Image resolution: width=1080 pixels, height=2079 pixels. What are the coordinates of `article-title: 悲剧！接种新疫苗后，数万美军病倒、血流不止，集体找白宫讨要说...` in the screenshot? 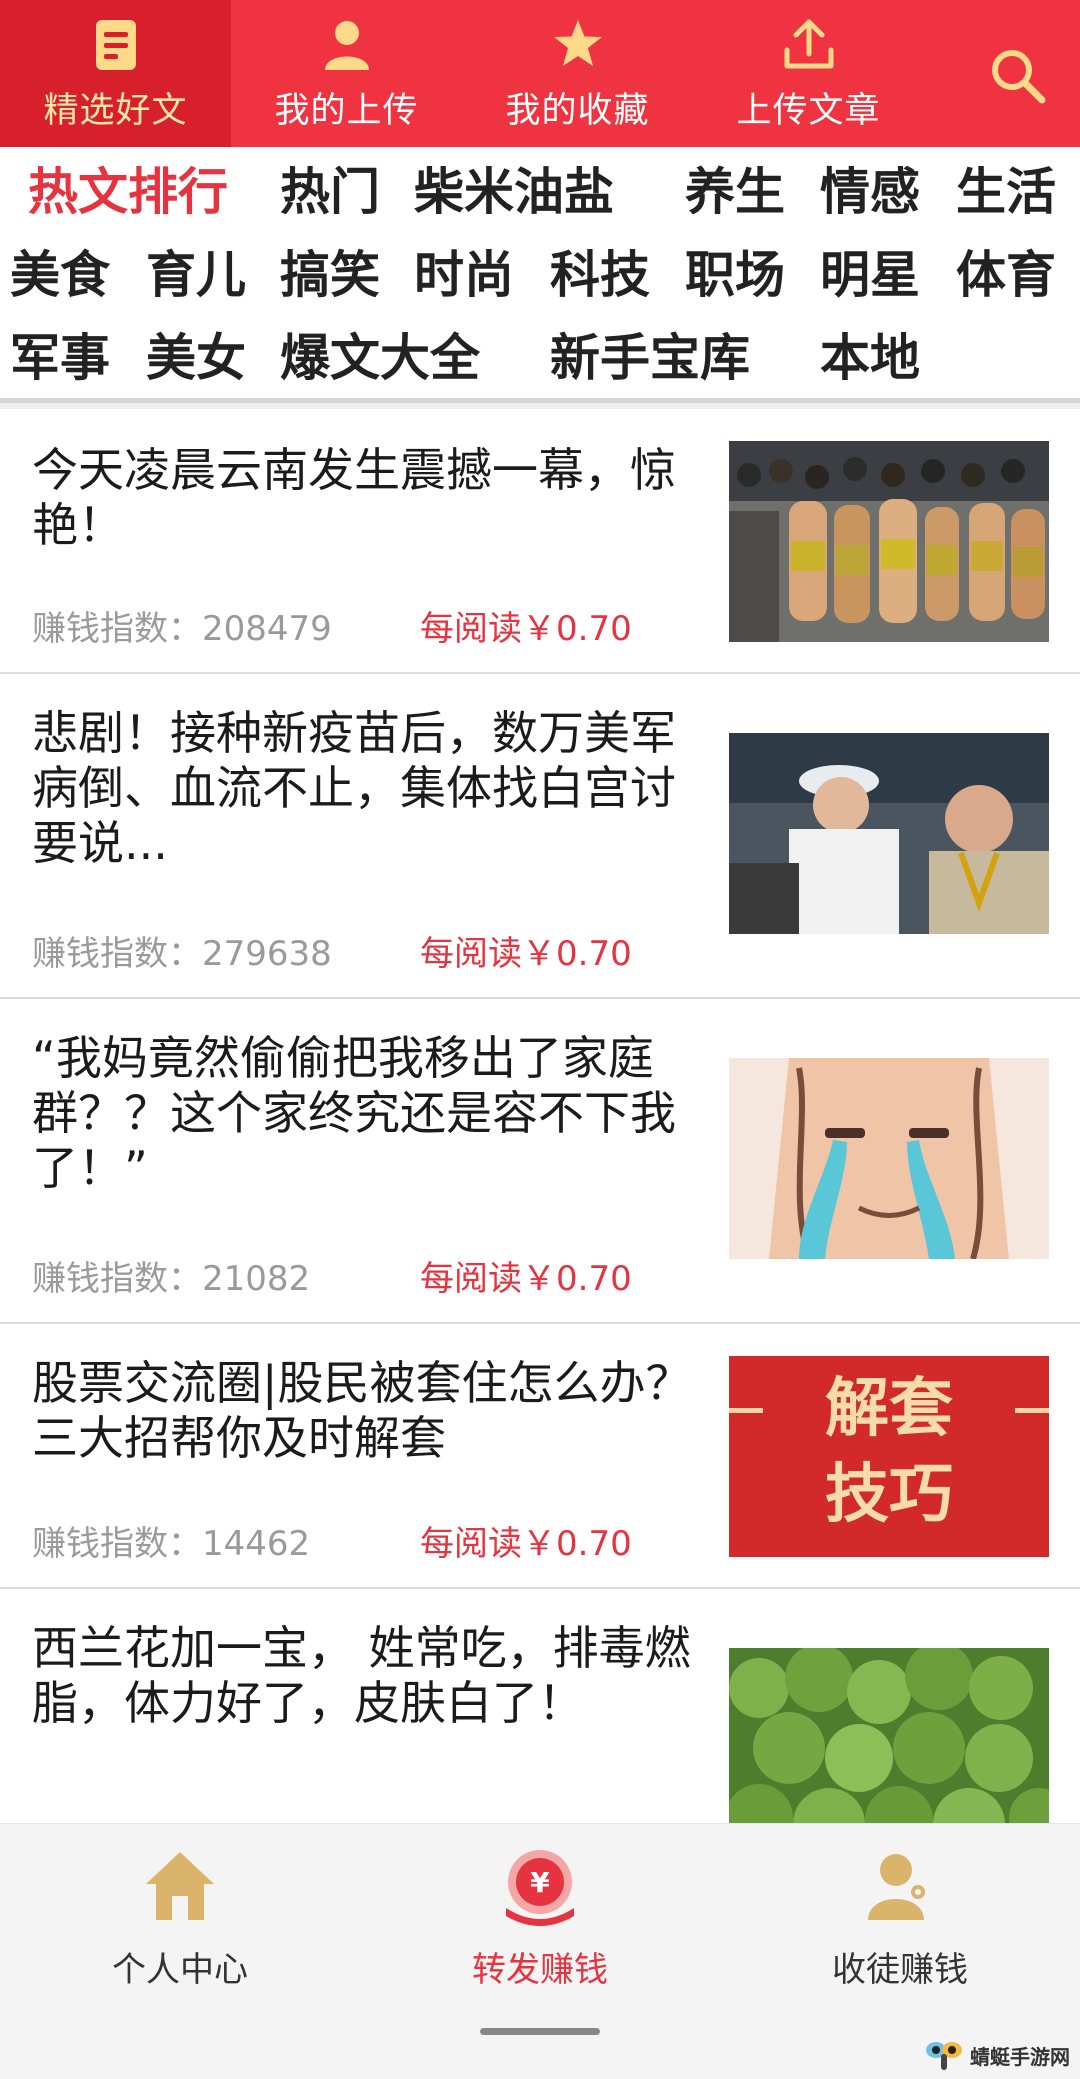 It's located at (367, 788).